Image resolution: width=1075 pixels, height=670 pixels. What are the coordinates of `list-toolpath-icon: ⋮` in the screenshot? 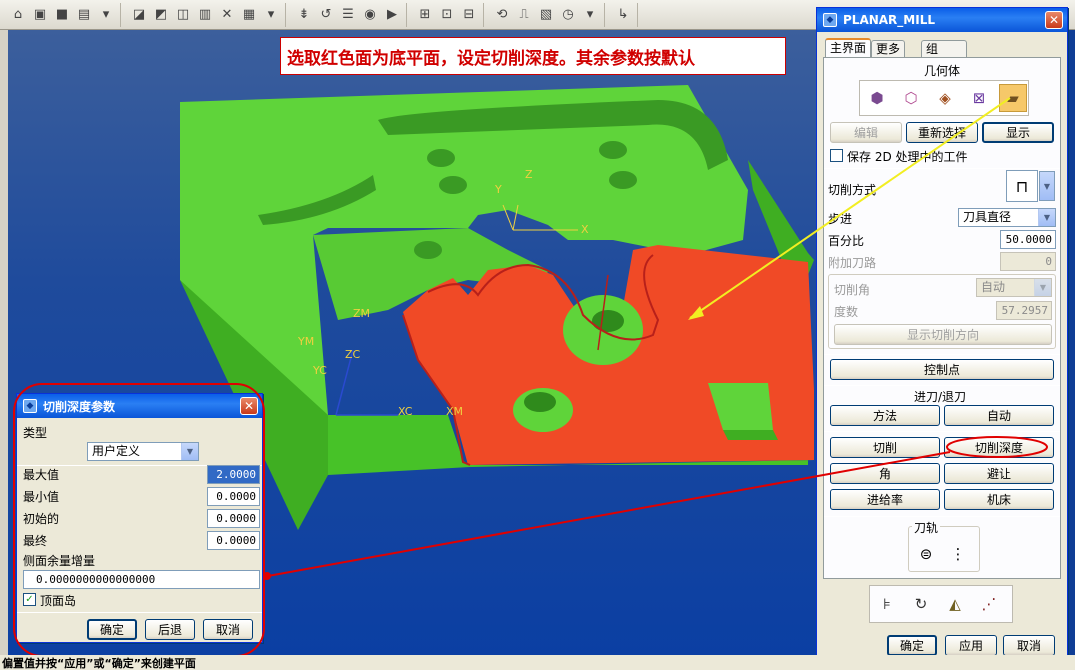 It's located at (958, 554).